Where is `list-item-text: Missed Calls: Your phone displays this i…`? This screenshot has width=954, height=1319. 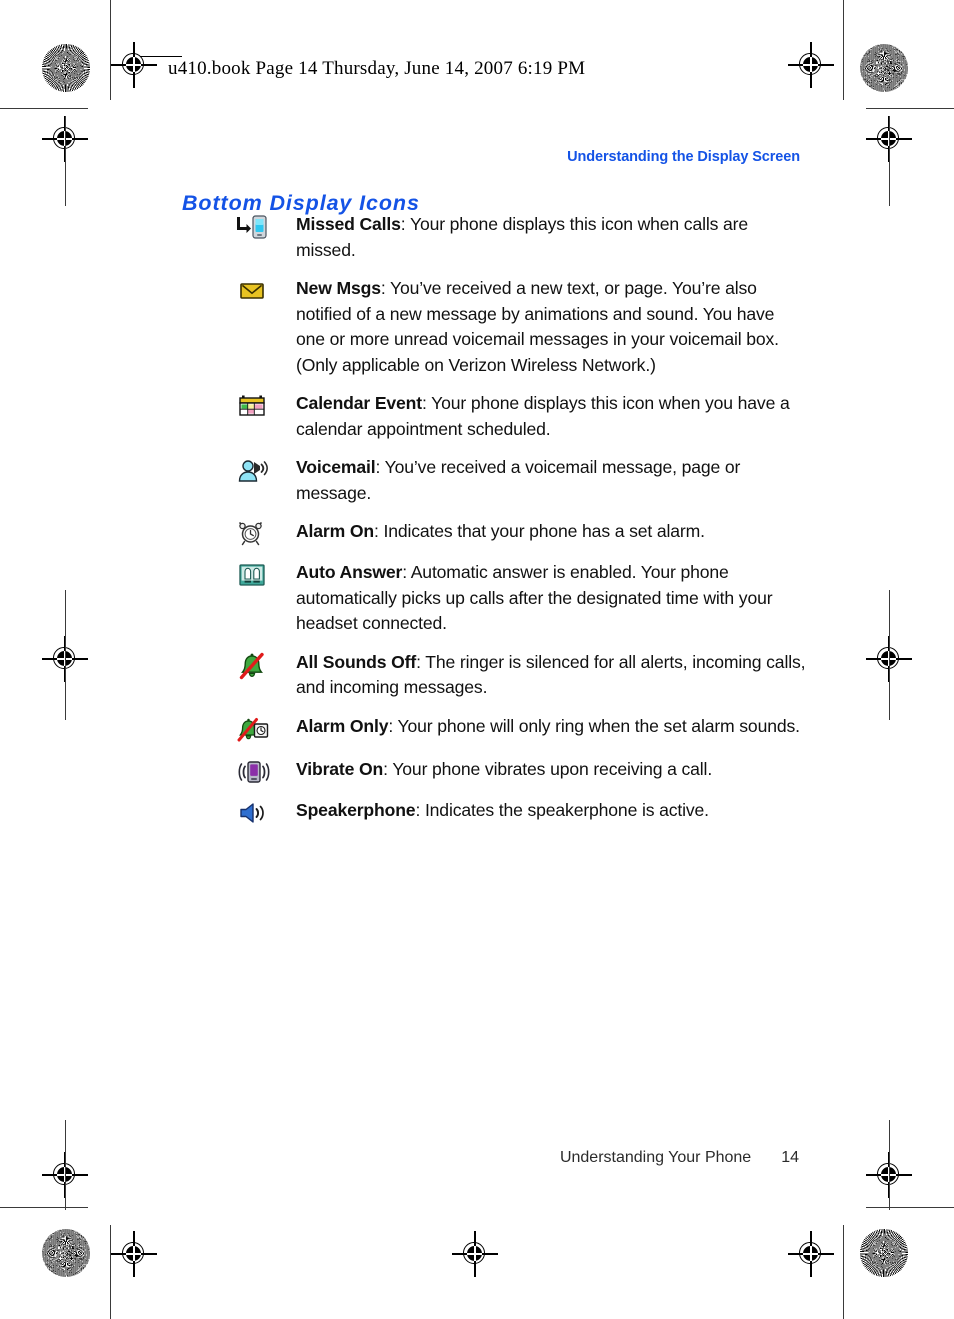 list-item-text: Missed Calls: Your phone displays this i… is located at coordinates (551, 237).